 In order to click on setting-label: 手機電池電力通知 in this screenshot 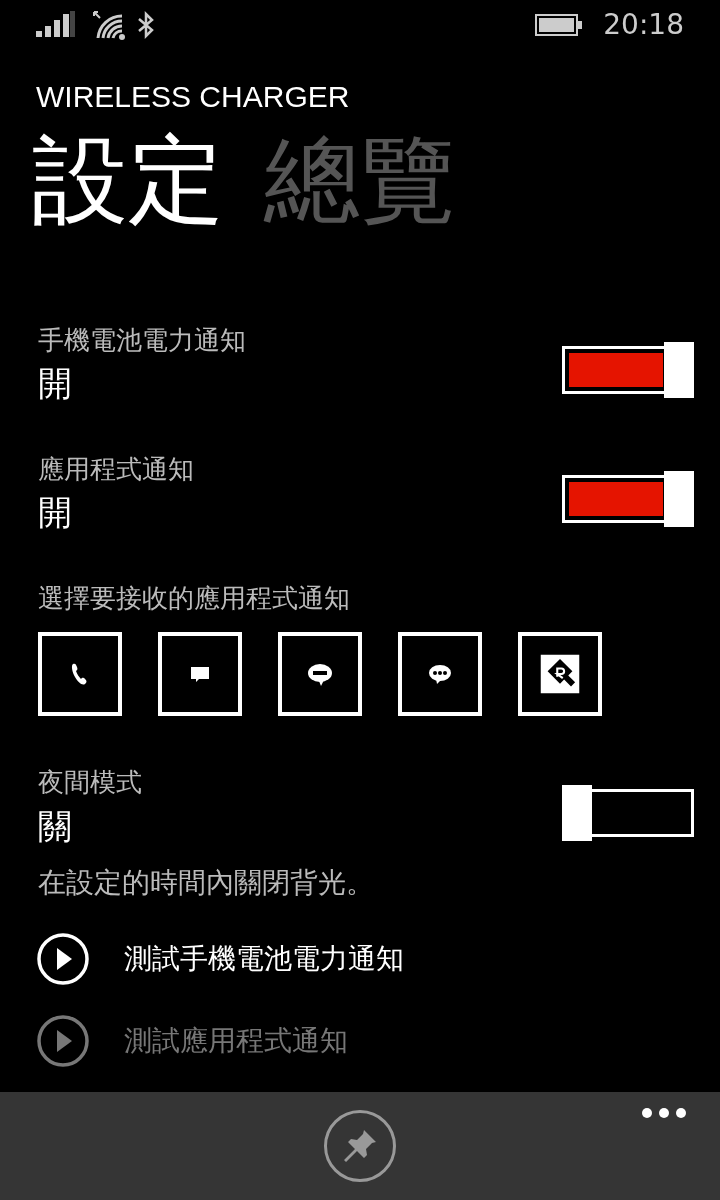, I will do `click(142, 340)`.